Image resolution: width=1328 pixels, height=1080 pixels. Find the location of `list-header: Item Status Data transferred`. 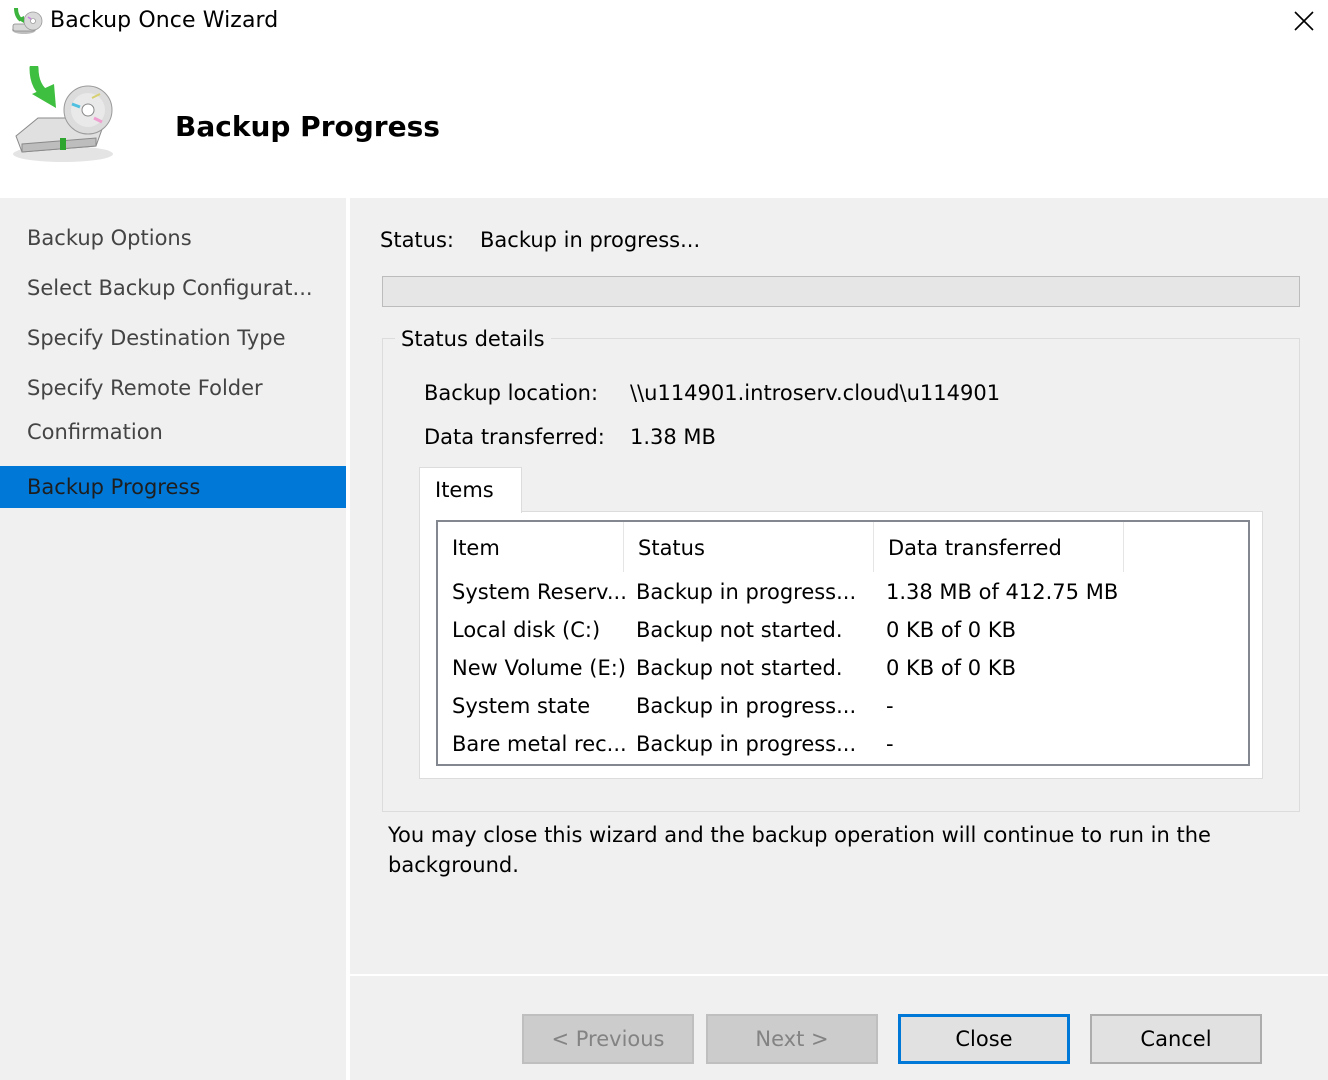

list-header: Item Status Data transferred is located at coordinates (843, 547).